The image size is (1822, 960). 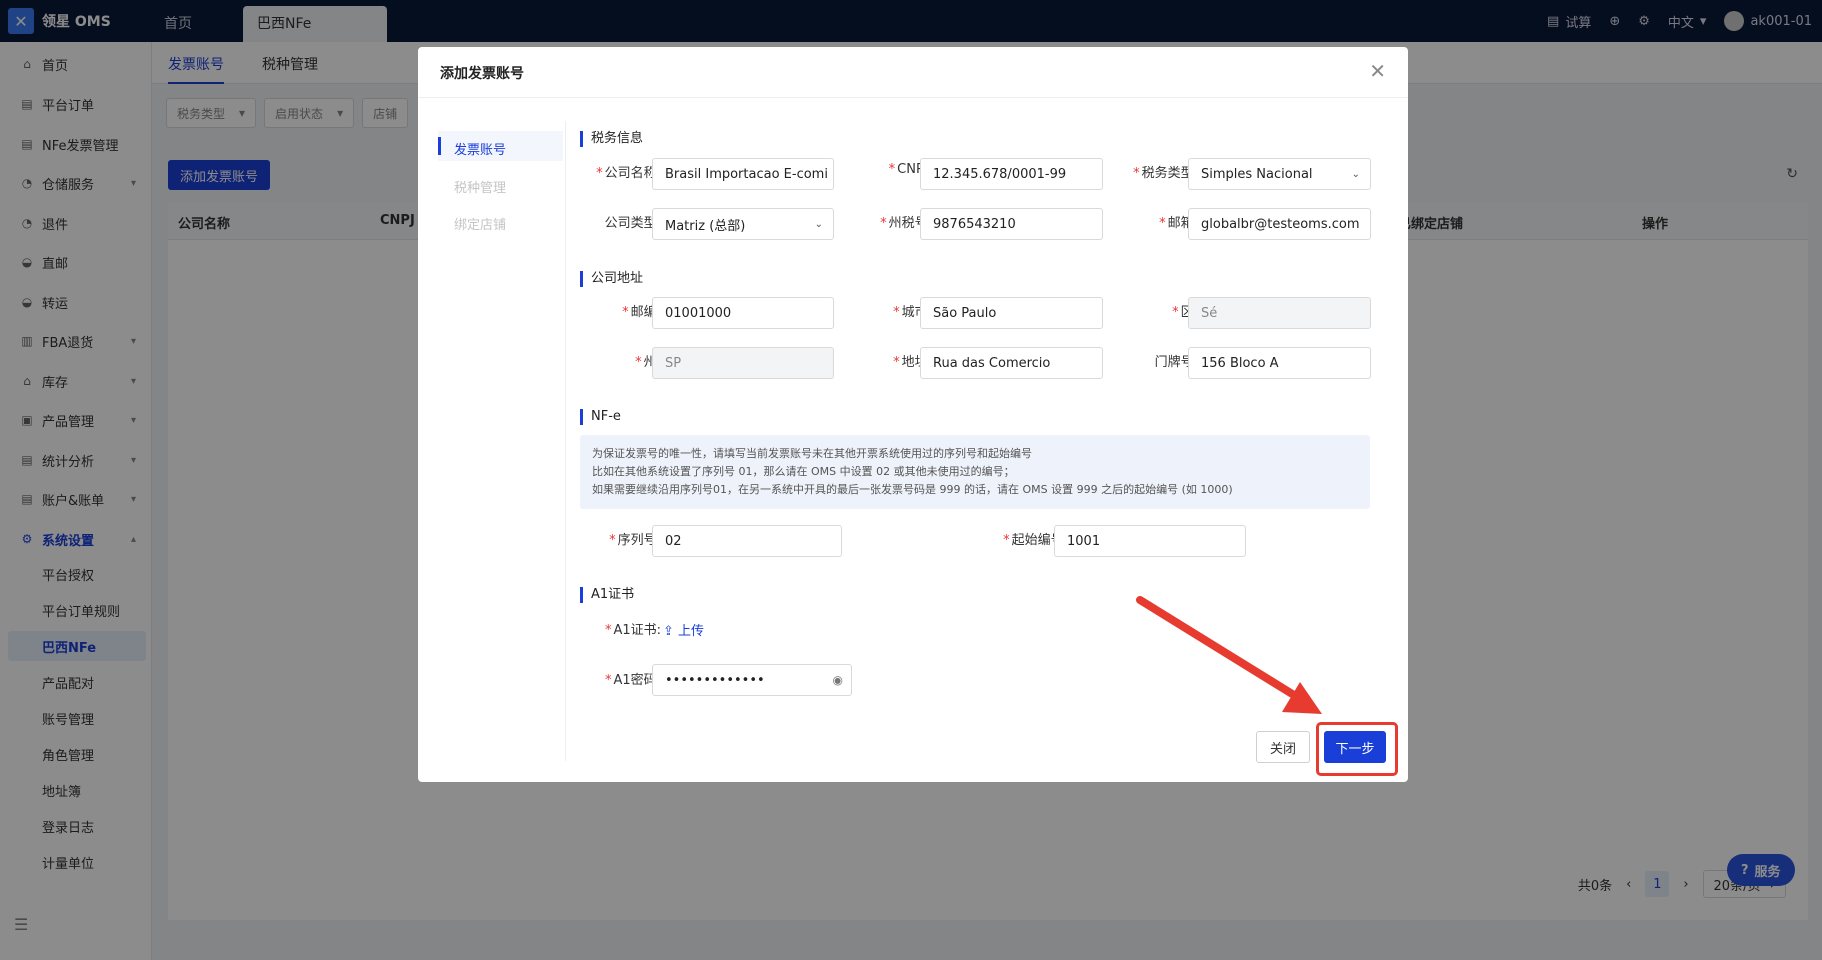 I want to click on highlight-box, so click(x=1357, y=749).